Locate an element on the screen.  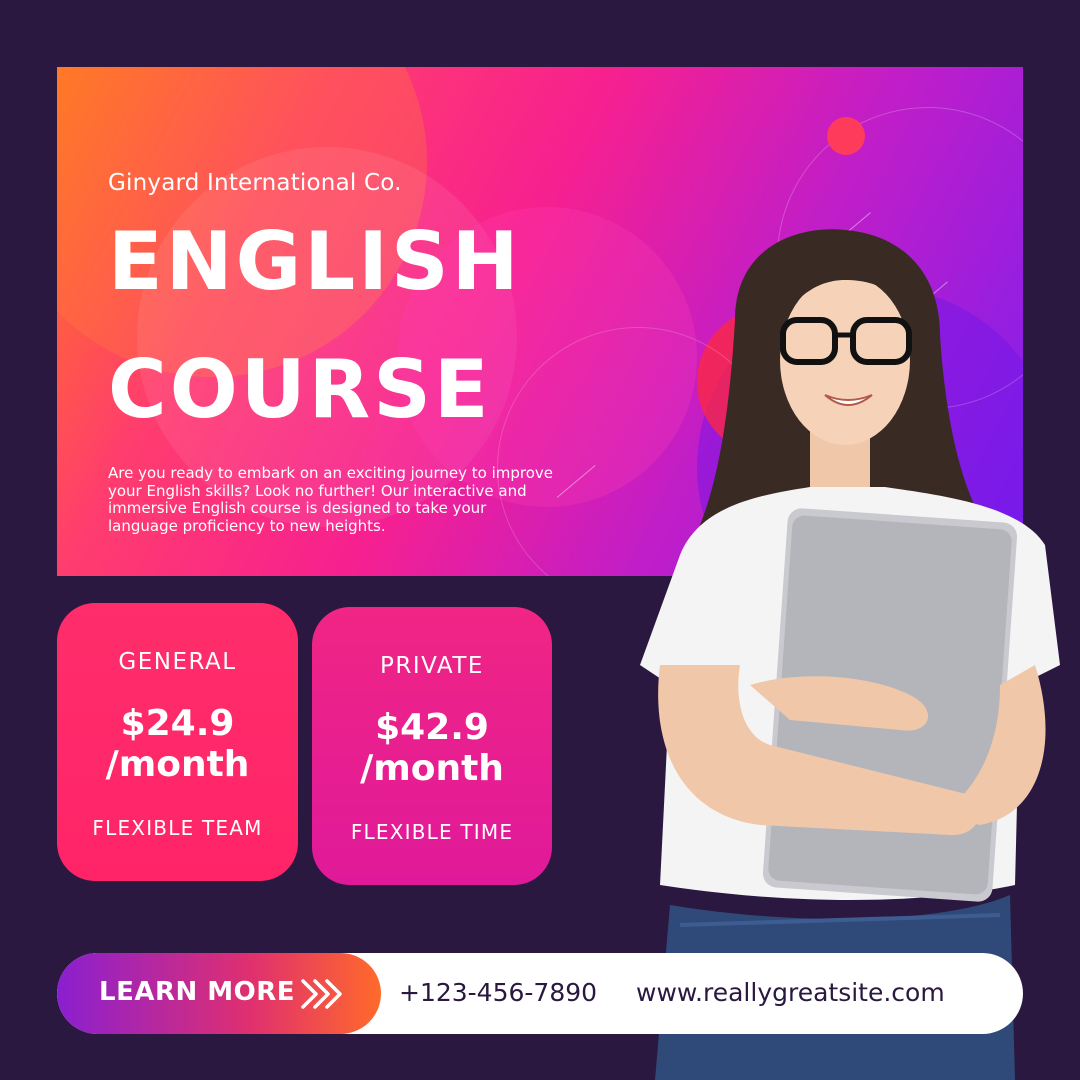
phone-number: +123-456-7890 is located at coordinates (498, 992).